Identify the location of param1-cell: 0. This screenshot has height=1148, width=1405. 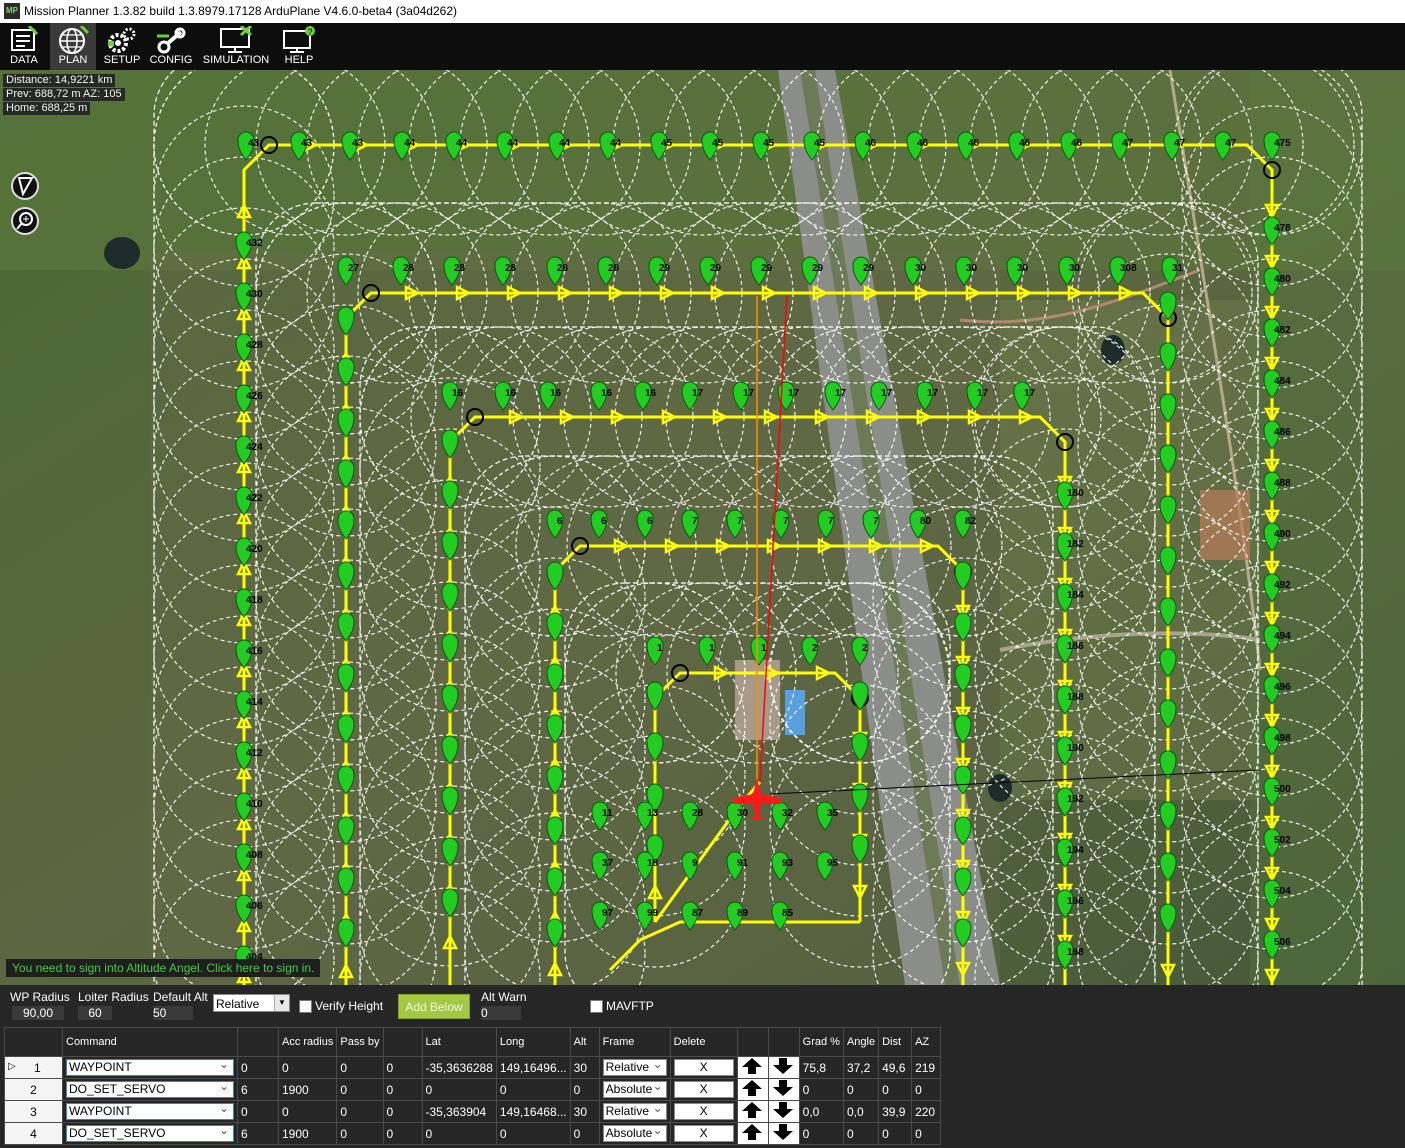
(258, 1111).